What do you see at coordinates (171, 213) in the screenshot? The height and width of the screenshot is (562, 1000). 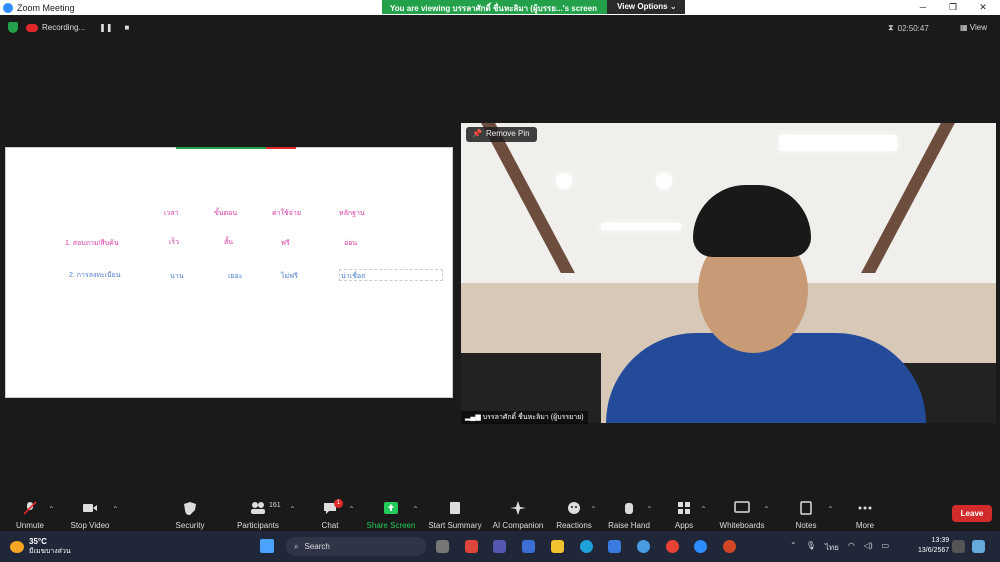 I see `slide-header-time: เวลา` at bounding box center [171, 213].